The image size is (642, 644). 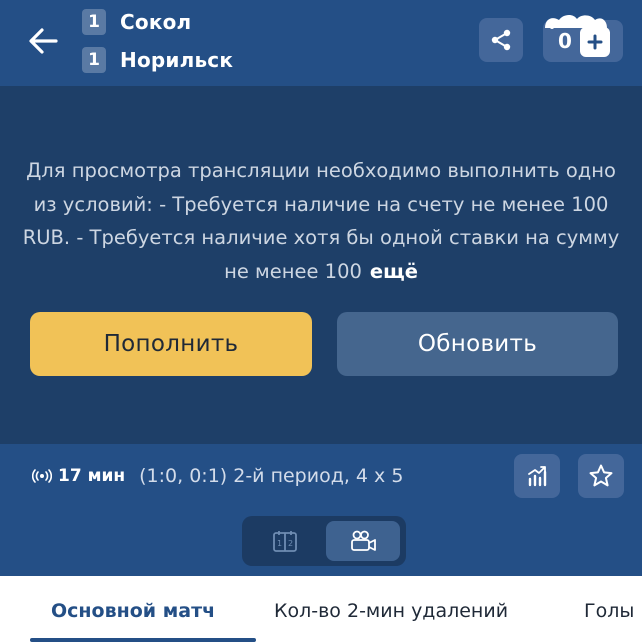 I want to click on team-away-score: 1, so click(x=94, y=60).